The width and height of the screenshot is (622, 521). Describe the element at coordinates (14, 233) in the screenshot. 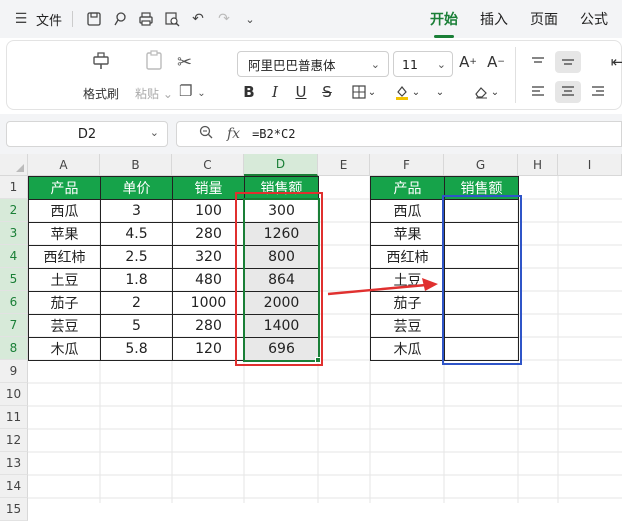

I see `row-header: 3` at that location.